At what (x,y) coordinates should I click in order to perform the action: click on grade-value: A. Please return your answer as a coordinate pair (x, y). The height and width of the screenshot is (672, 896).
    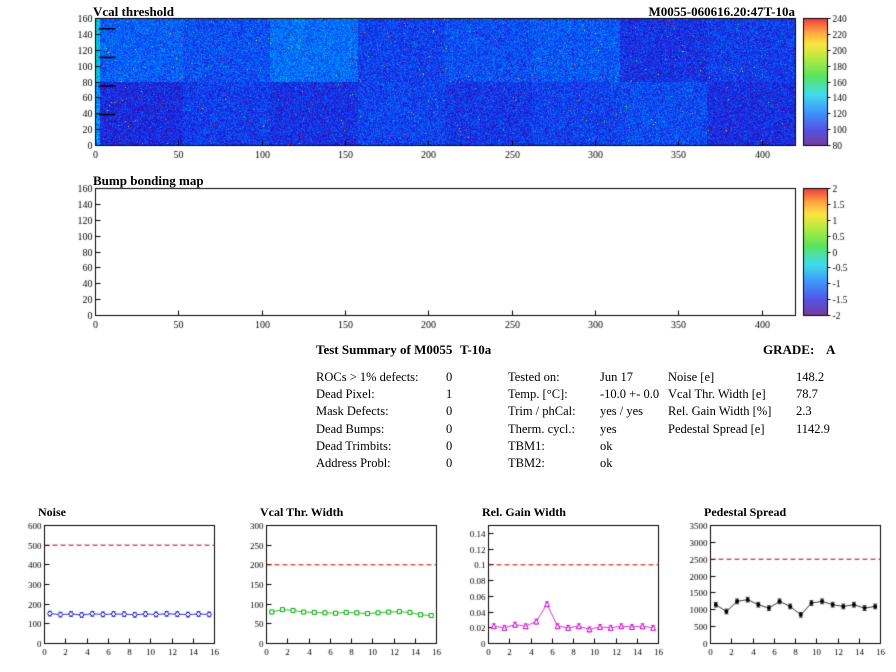
    Looking at the image, I should click on (831, 349).